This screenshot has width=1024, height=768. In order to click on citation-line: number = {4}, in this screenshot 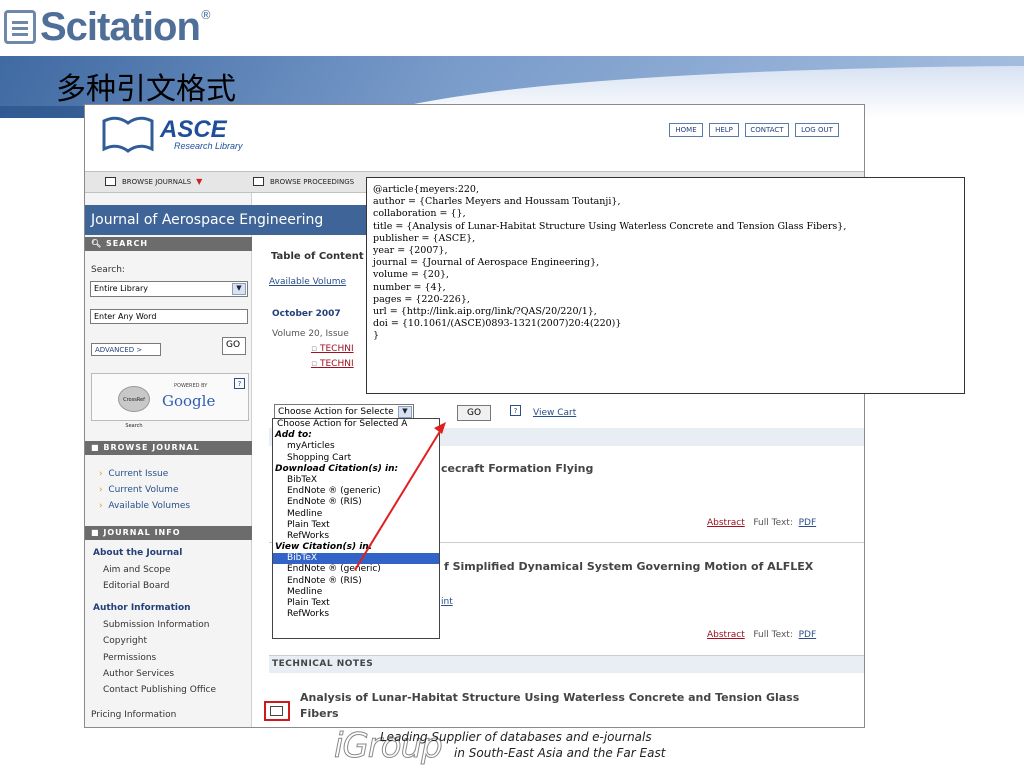, I will do `click(409, 287)`.